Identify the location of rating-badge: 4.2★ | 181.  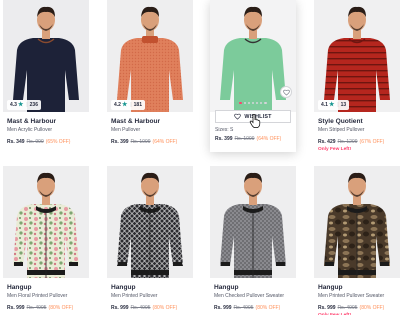
(128, 105).